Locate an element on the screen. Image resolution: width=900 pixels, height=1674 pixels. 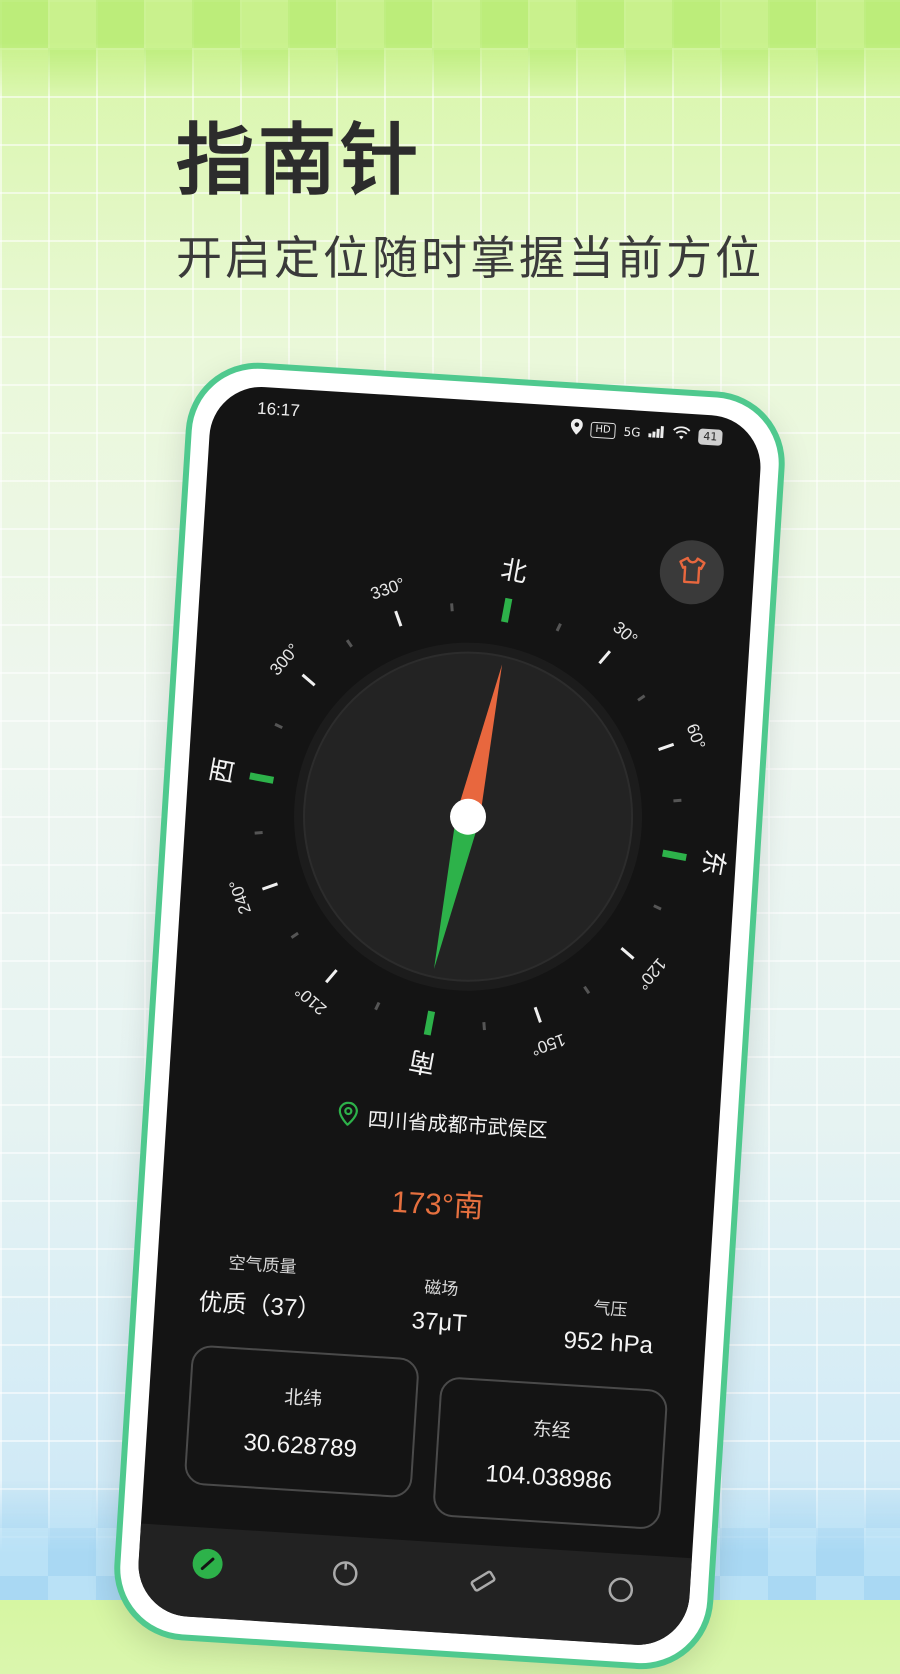
cardinal-south: 南 is located at coordinates (422, 1061).